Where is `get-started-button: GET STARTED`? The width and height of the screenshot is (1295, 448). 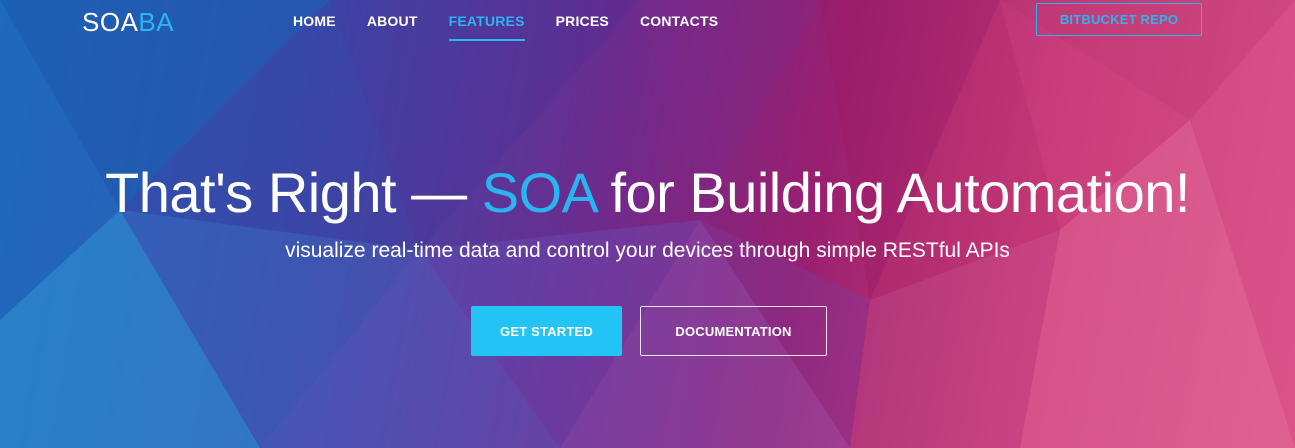 get-started-button: GET STARTED is located at coordinates (546, 331).